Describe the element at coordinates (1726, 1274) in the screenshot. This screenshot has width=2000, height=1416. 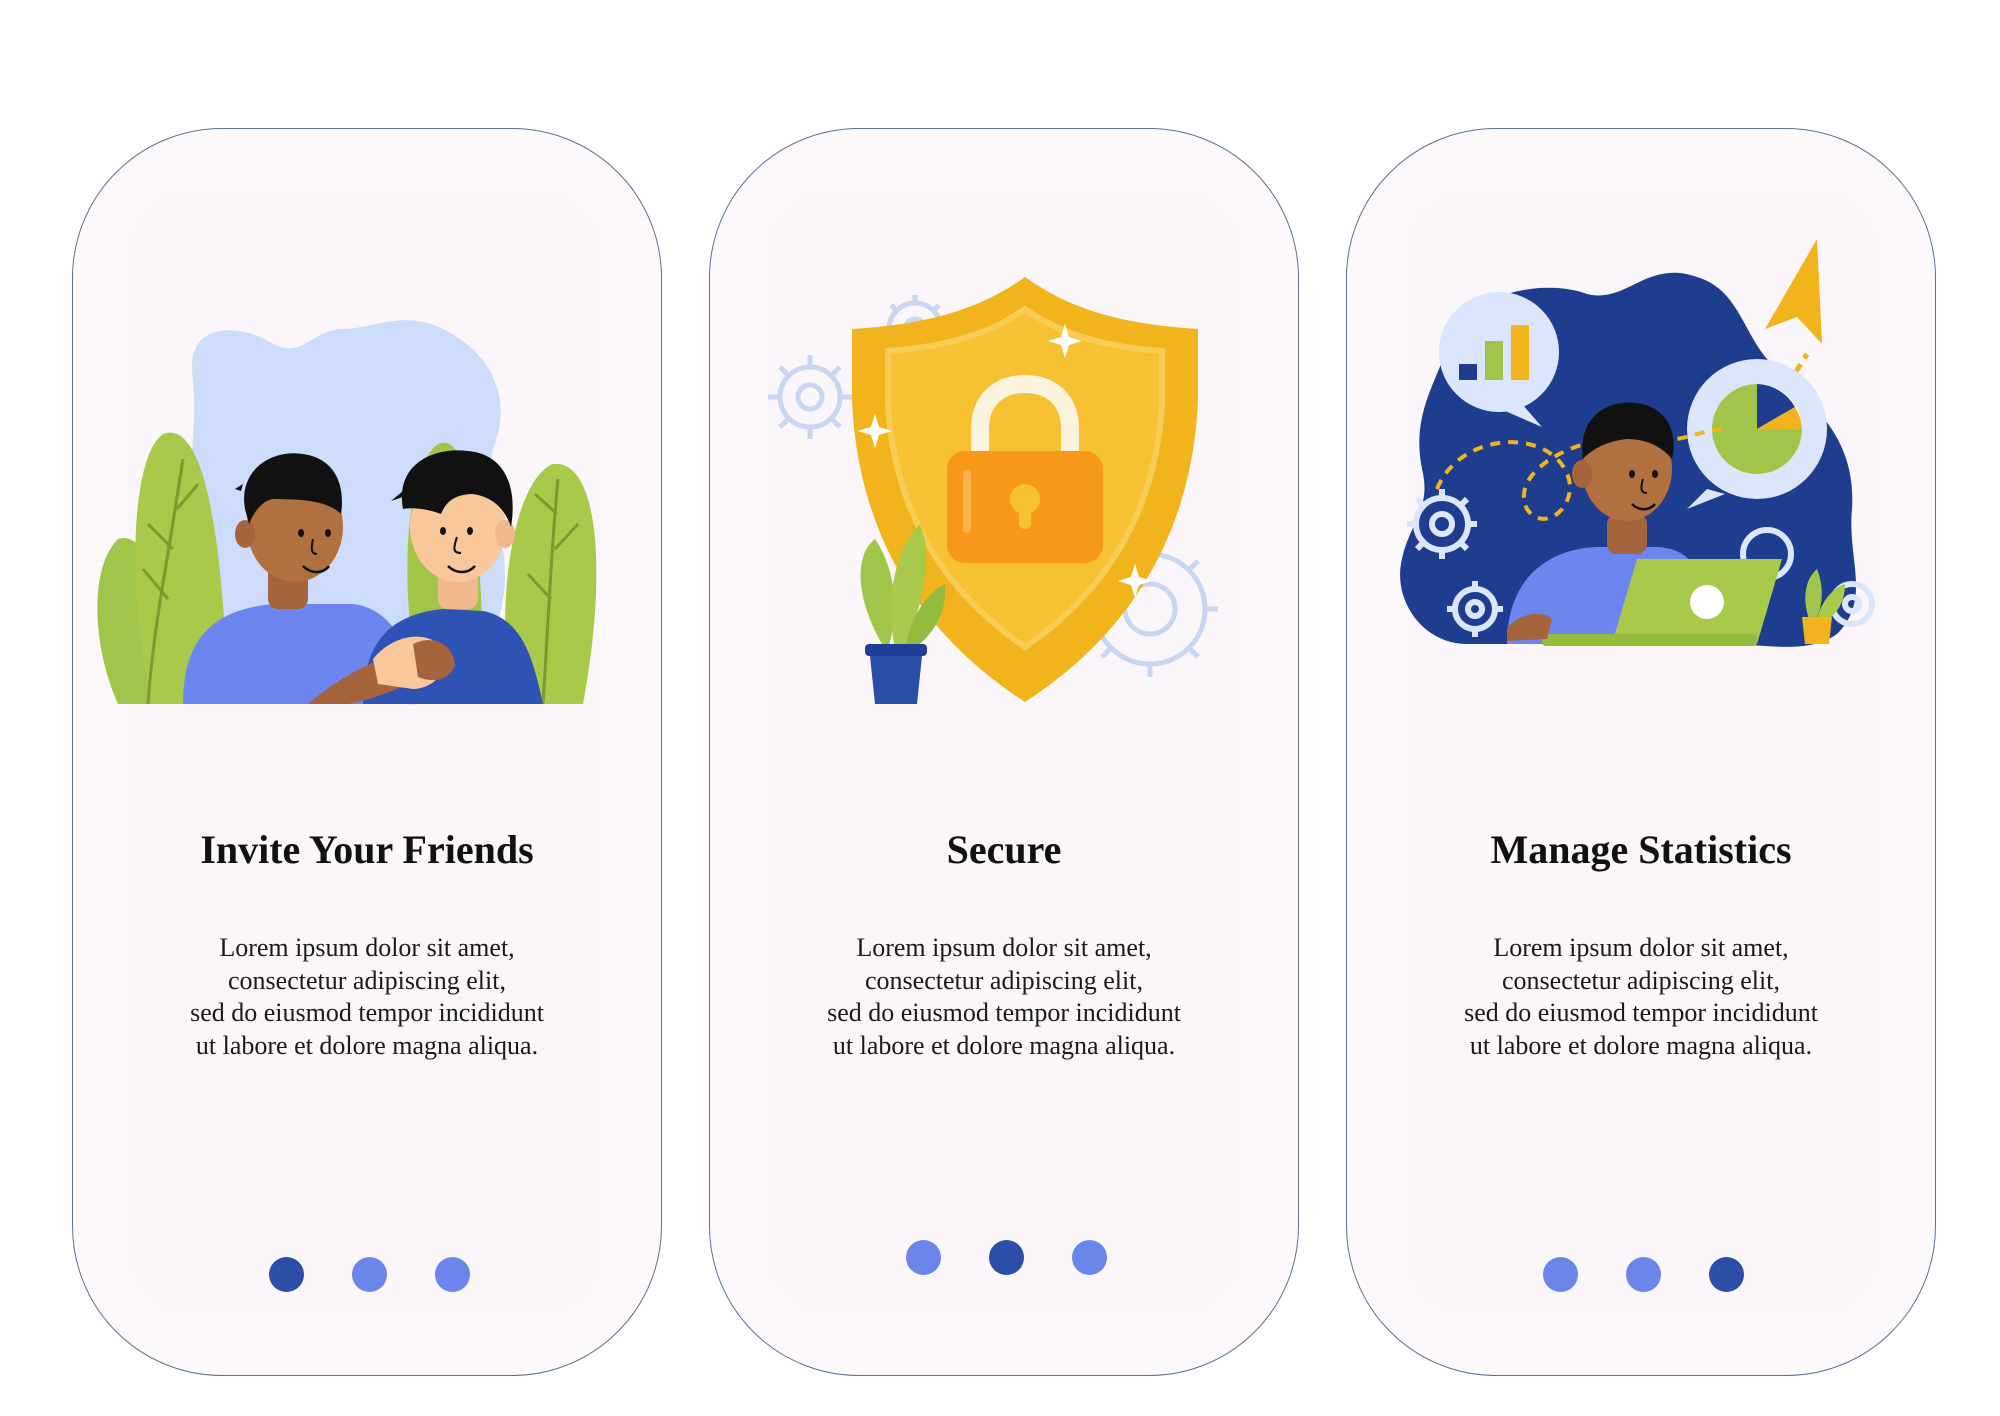
I see `page-dot-3-active` at that location.